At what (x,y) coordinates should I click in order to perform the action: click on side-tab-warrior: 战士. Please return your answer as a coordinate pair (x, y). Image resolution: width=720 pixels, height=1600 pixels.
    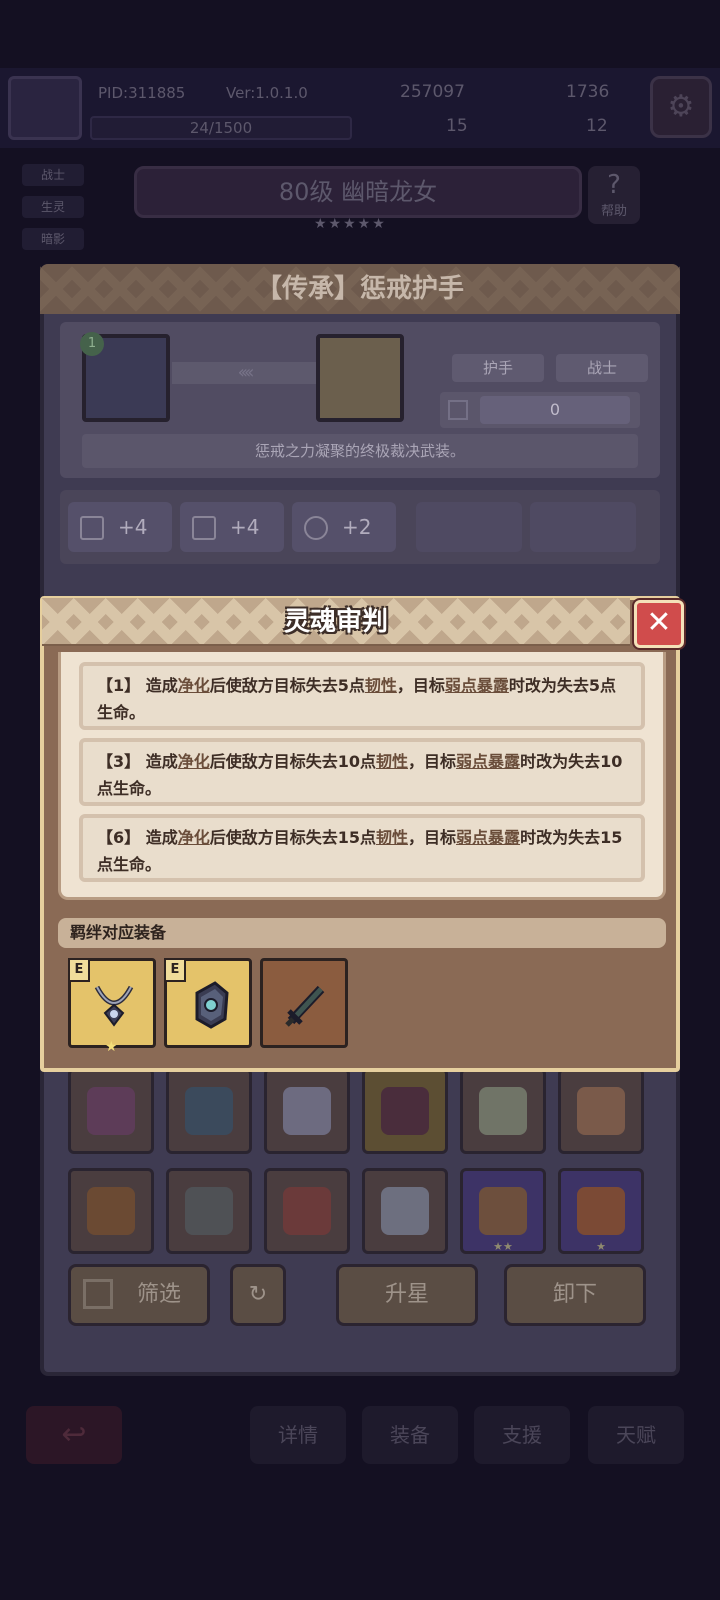
    Looking at the image, I should click on (53, 175).